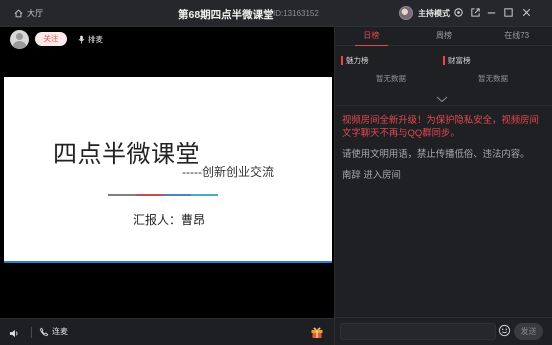 The width and height of the screenshot is (552, 345). Describe the element at coordinates (167, 331) in the screenshot. I see `control-bar: 连麦` at that location.